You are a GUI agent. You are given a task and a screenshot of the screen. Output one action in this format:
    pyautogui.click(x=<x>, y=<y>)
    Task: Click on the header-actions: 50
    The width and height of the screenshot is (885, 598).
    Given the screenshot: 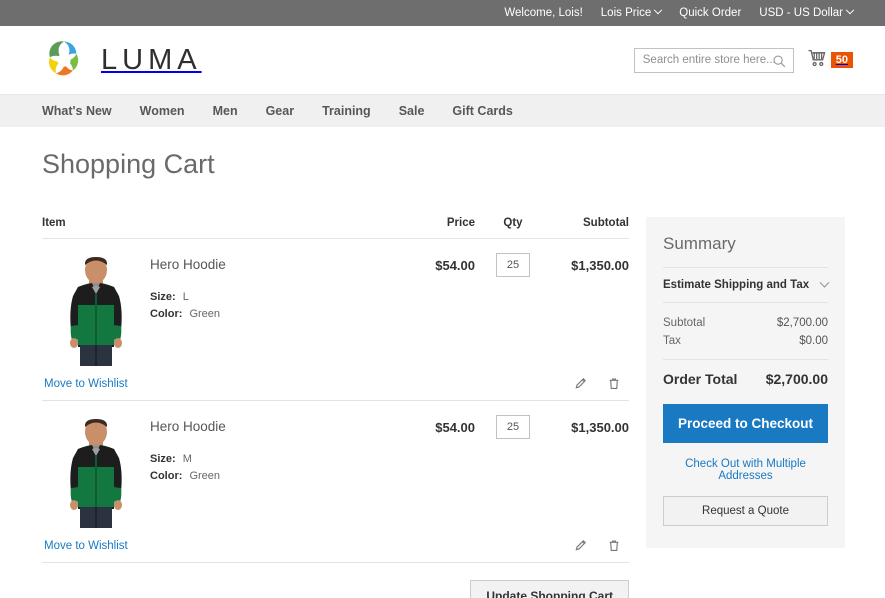 What is the action you would take?
    pyautogui.click(x=743, y=60)
    